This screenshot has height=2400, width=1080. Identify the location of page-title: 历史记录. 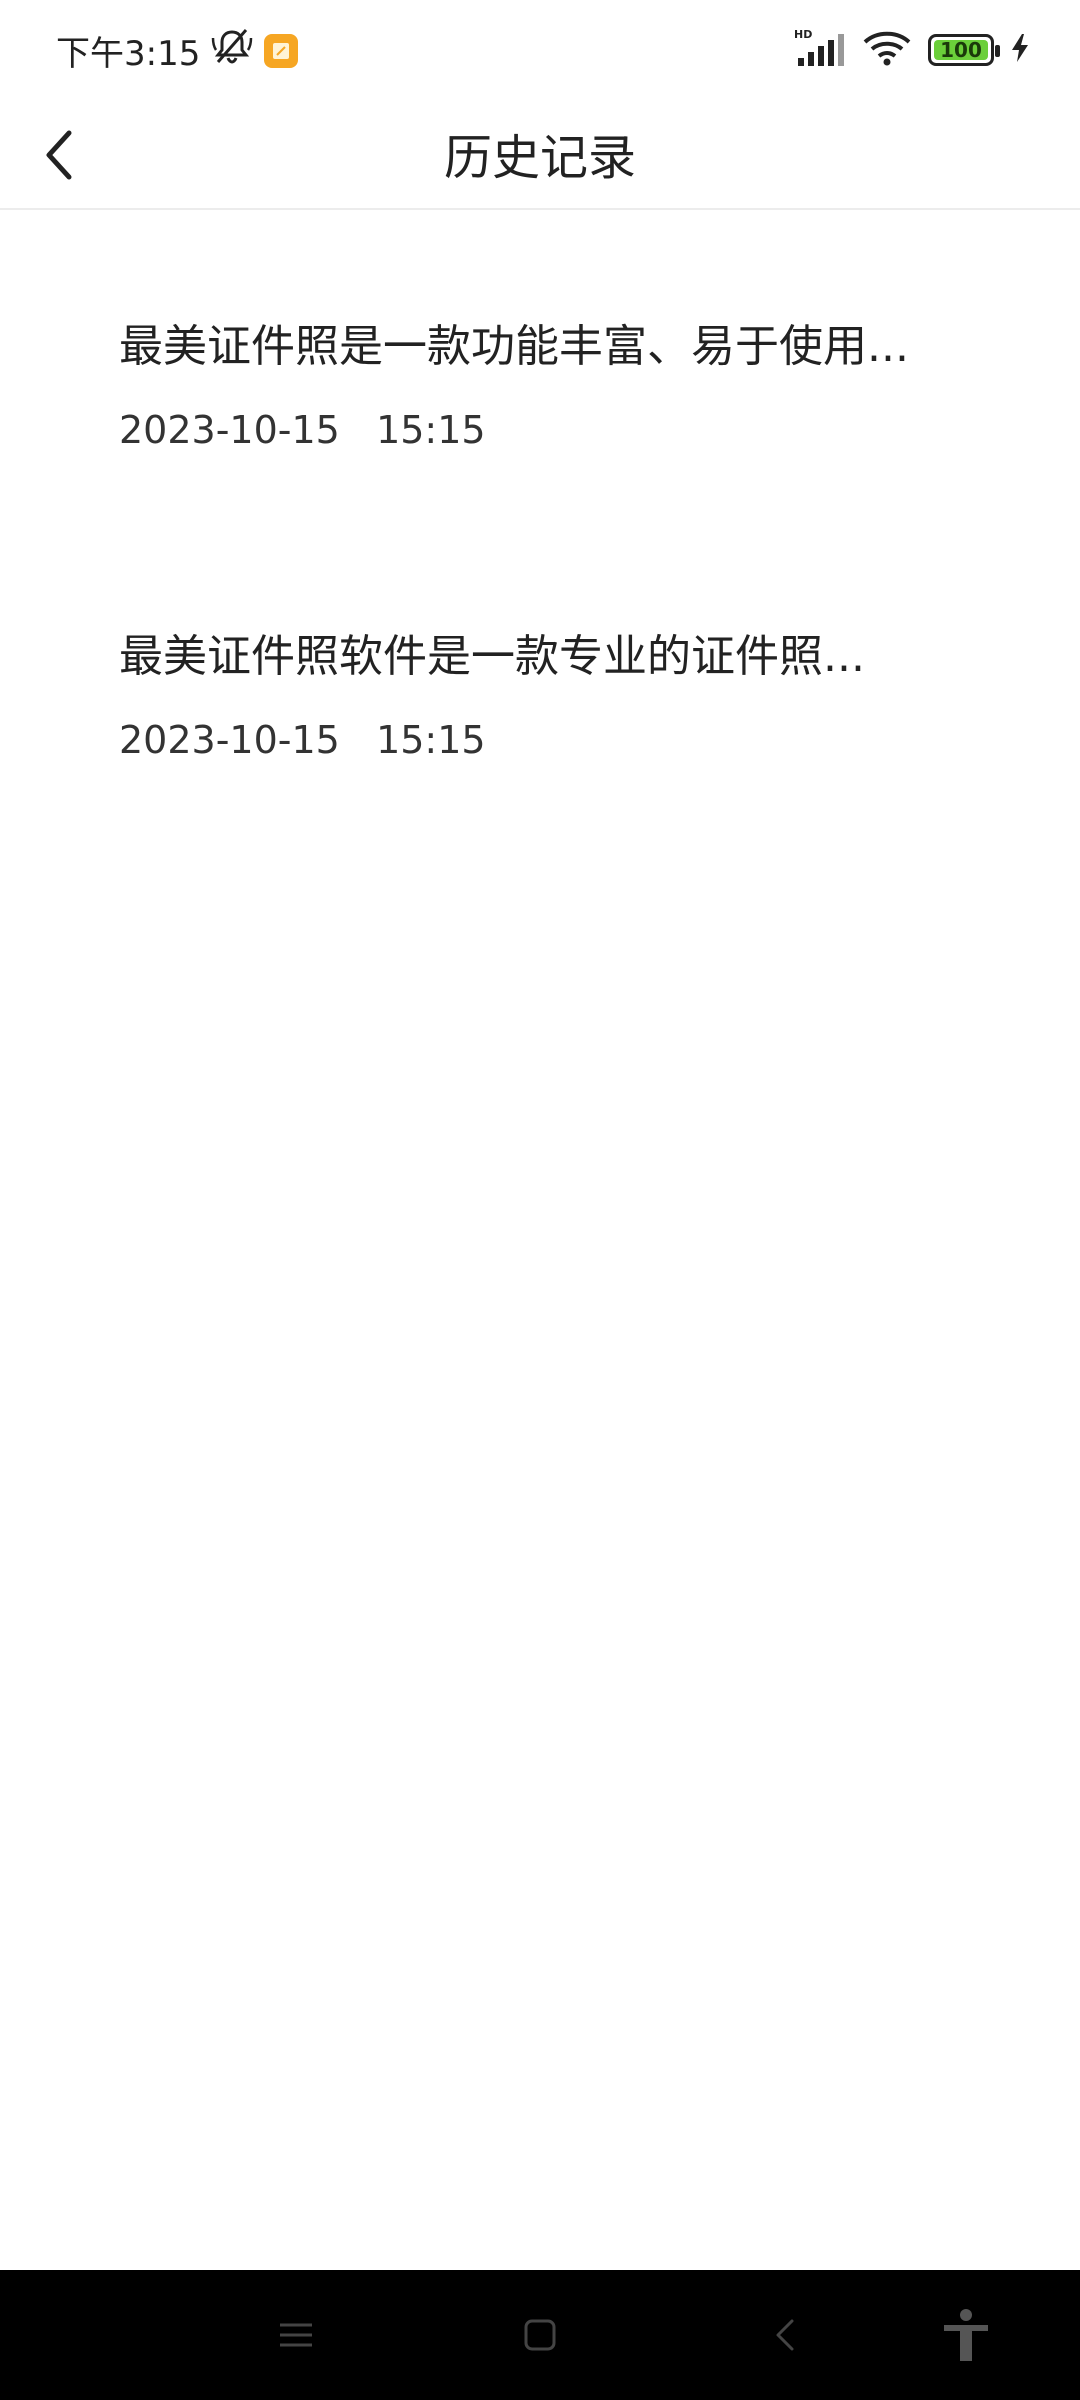
(539, 158).